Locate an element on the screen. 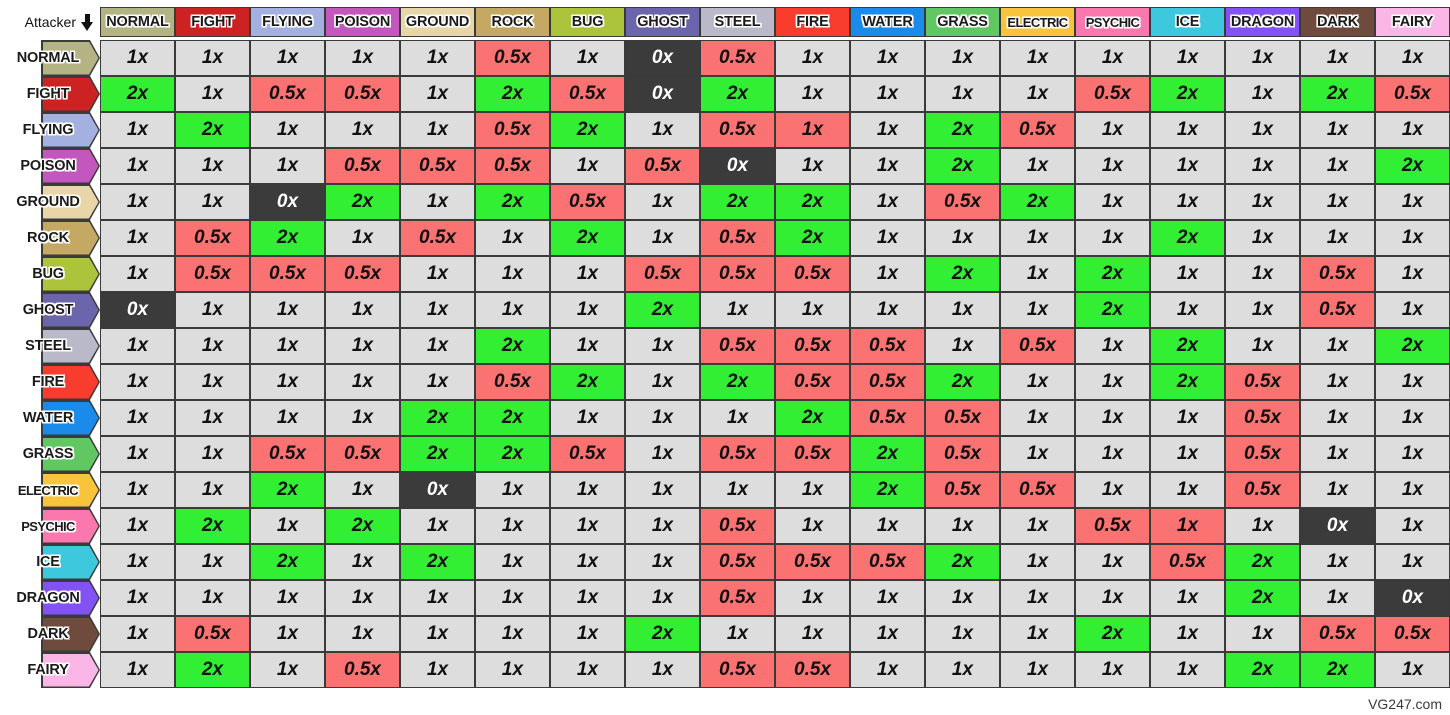 This screenshot has height=715, width=1450. cell-normal-dark: 1x is located at coordinates (1337, 58).